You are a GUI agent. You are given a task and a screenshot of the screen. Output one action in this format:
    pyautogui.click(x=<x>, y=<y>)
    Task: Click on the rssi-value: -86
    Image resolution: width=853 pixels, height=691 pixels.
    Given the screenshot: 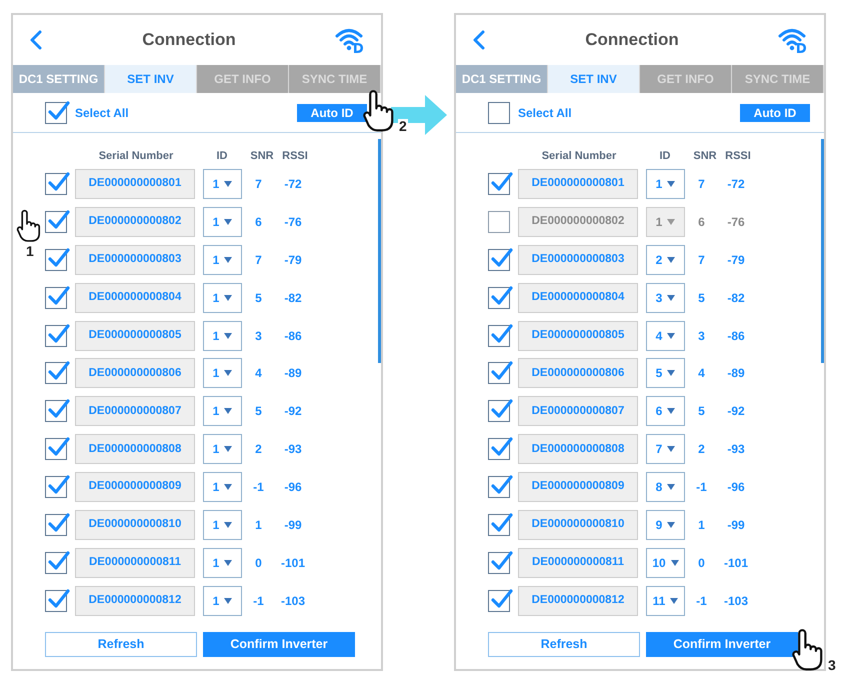 What is the action you would take?
    pyautogui.click(x=736, y=336)
    